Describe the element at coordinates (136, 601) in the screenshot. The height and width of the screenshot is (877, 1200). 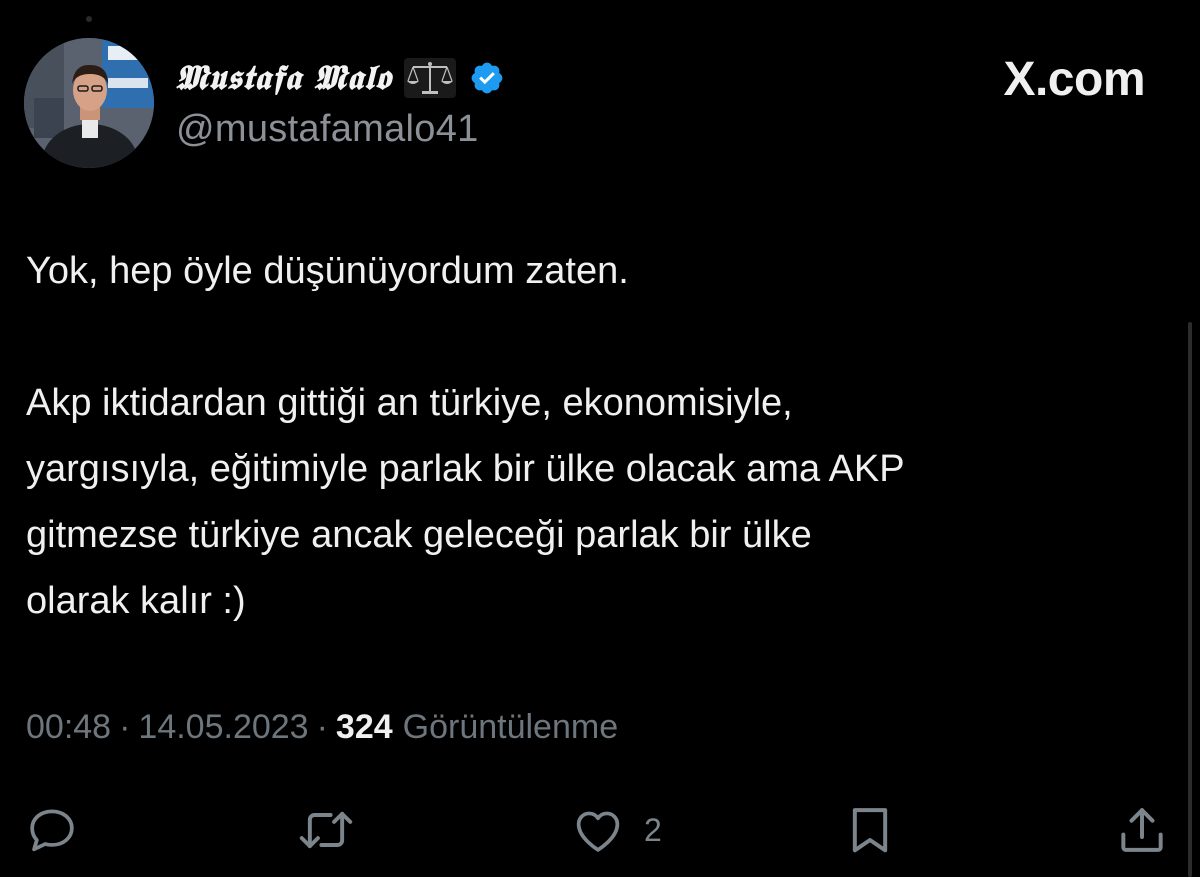
I see `tweet-line: olarak kalır :)` at that location.